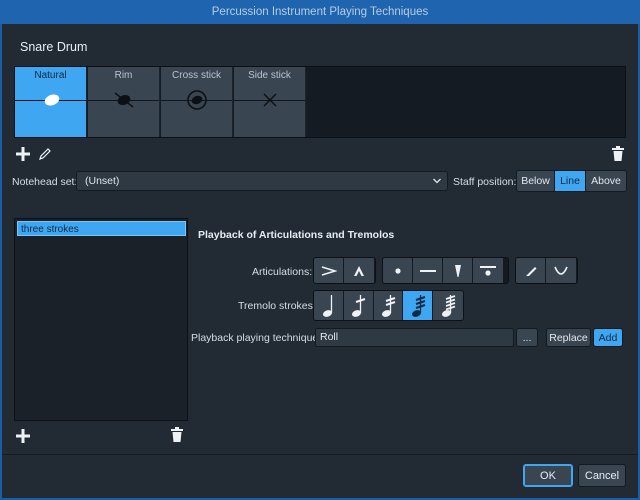 Image resolution: width=640 pixels, height=500 pixels. Describe the element at coordinates (618, 154) in the screenshot. I see `delete-technique-icon` at that location.